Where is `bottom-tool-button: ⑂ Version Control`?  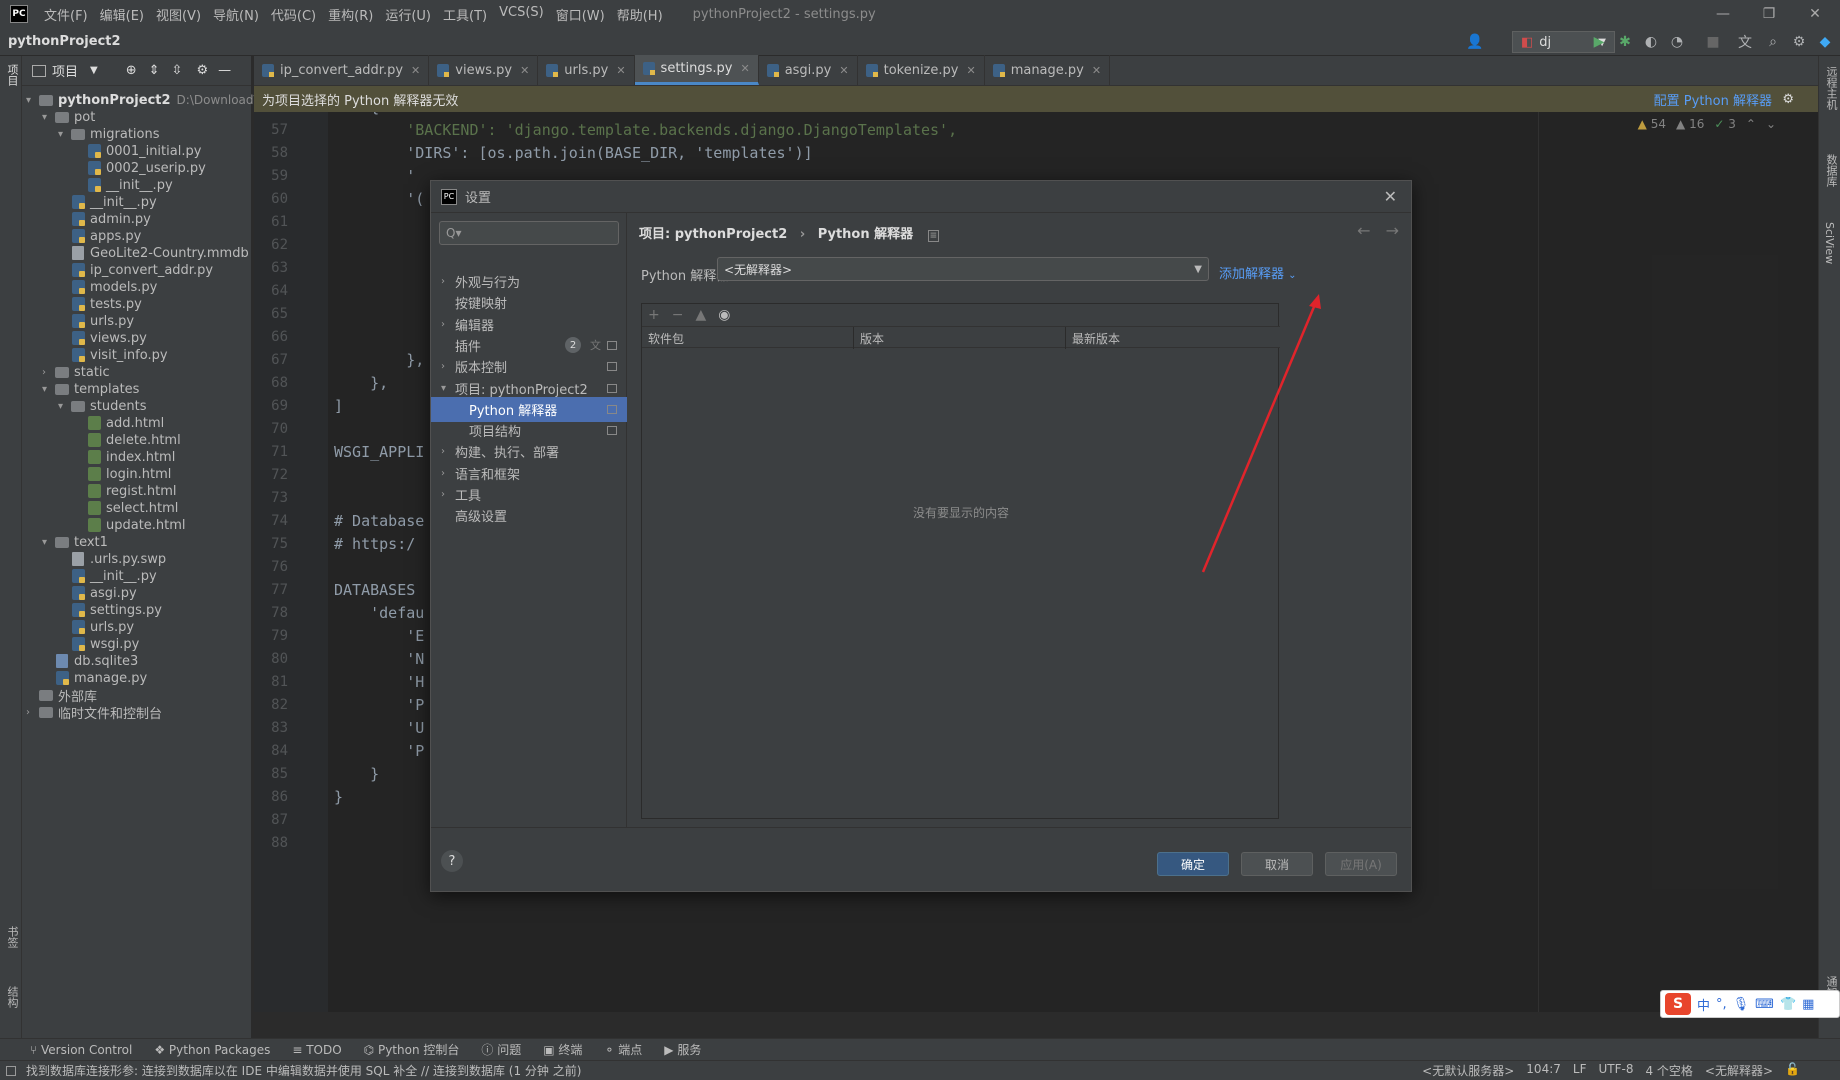 bottom-tool-button: ⑂ Version Control is located at coordinates (81, 1050).